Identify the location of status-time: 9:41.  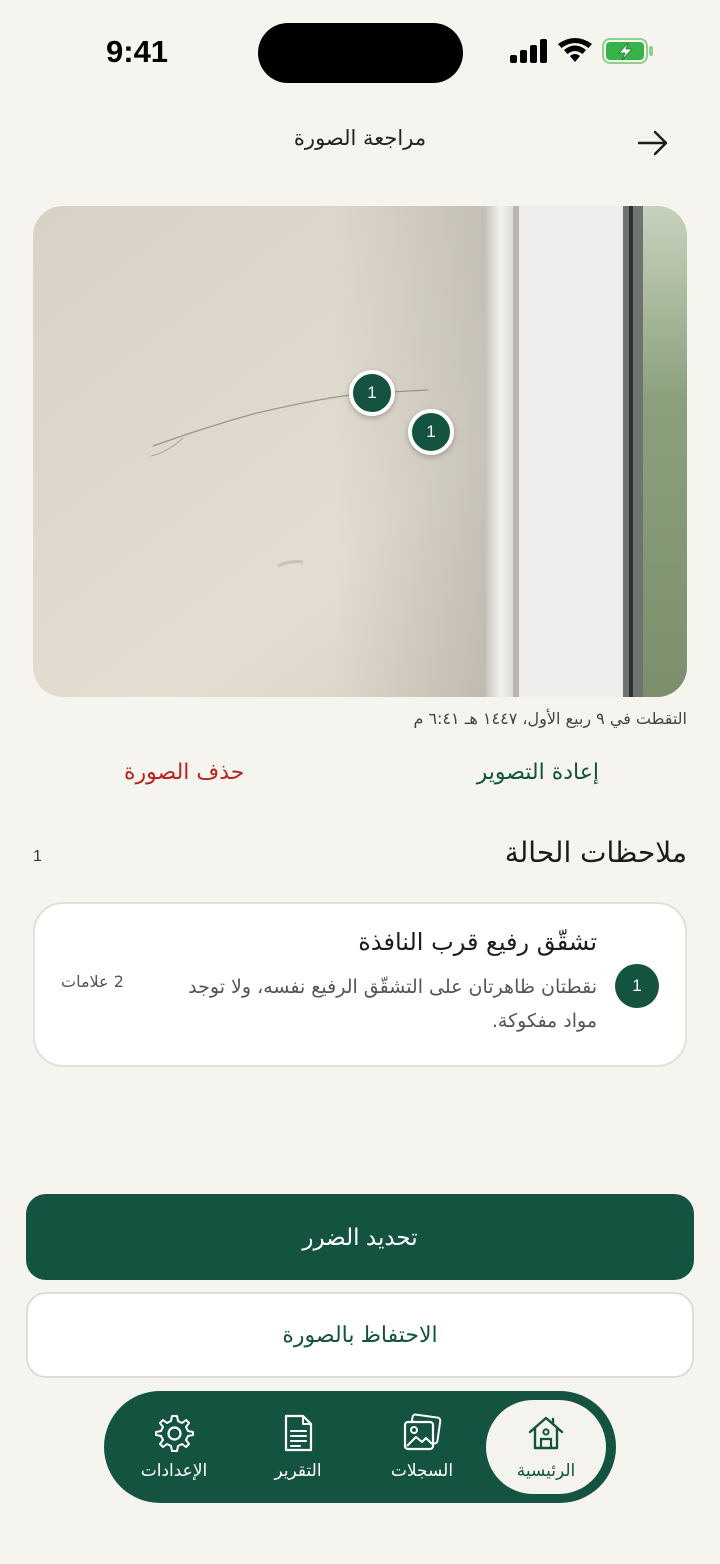
(137, 51).